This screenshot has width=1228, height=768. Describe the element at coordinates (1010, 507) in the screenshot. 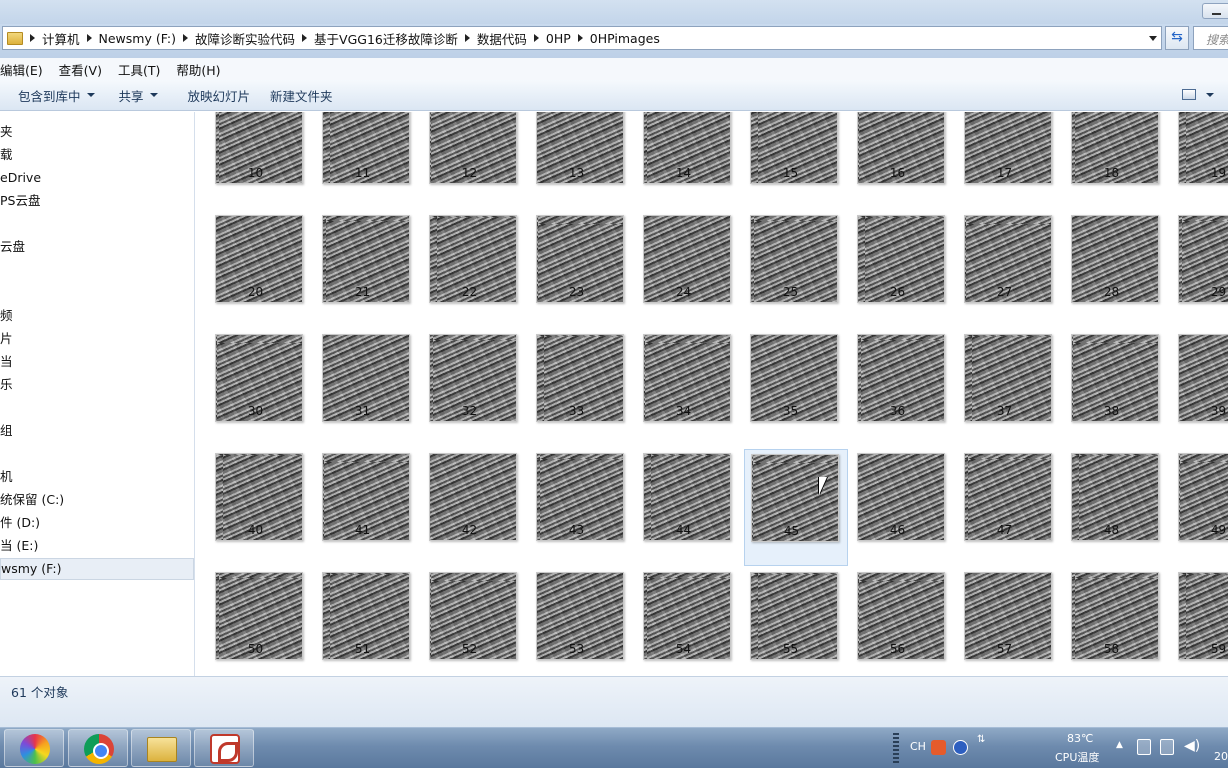

I see `file-thumbnail-47: 47` at that location.